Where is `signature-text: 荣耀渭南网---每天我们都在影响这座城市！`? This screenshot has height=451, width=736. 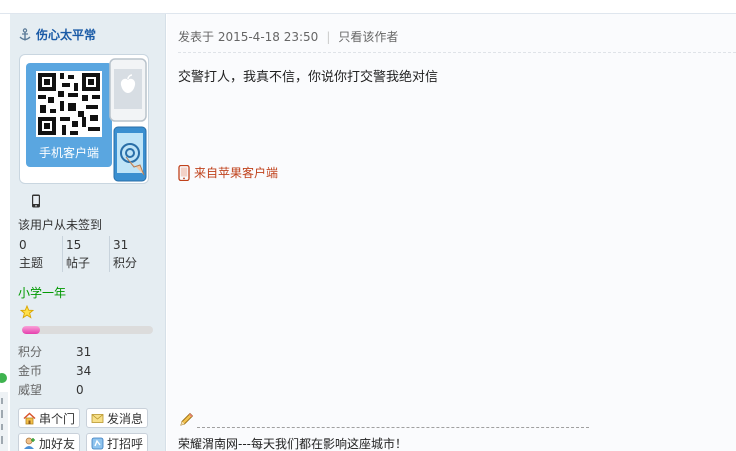 signature-text: 荣耀渭南网---每天我们都在影响这座城市！ is located at coordinates (292, 444).